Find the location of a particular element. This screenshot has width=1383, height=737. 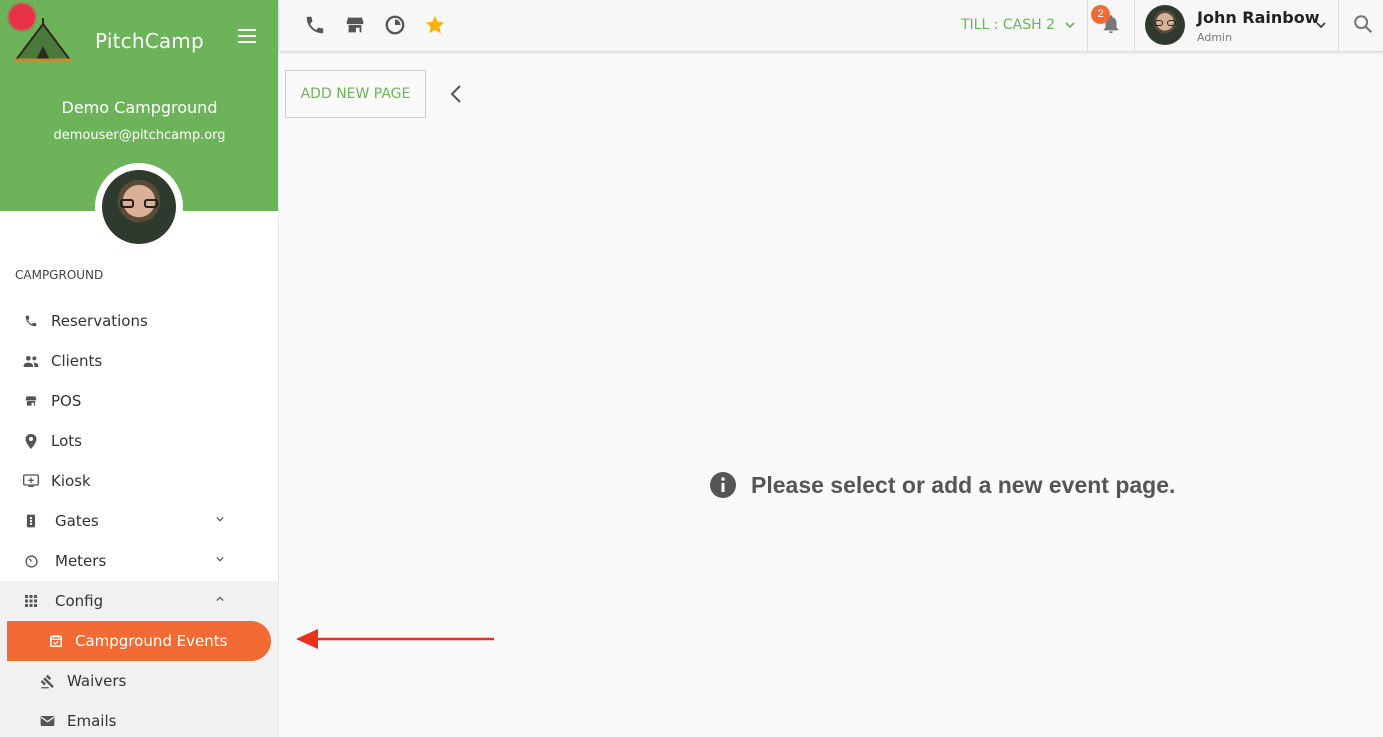

mail-icon is located at coordinates (47, 721).